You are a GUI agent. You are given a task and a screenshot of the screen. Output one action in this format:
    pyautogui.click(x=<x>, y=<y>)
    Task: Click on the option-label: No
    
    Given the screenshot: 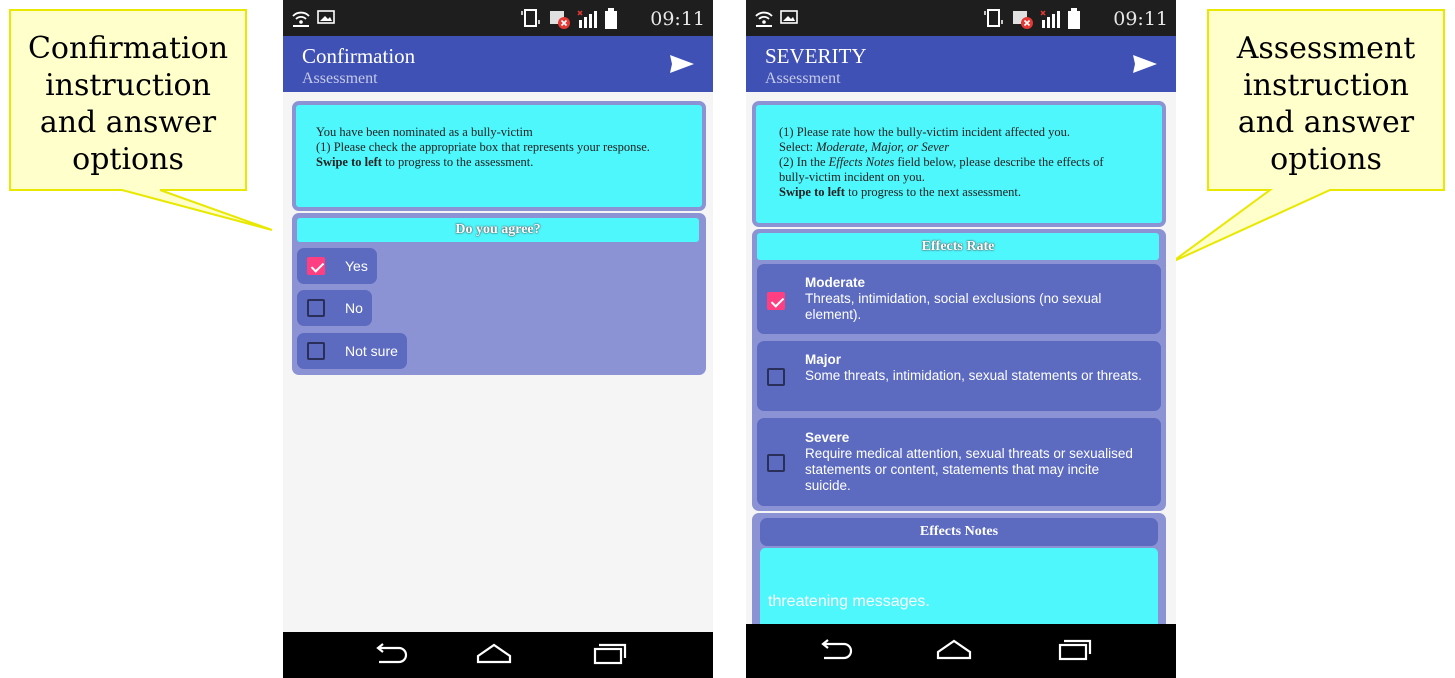 What is the action you would take?
    pyautogui.click(x=354, y=308)
    